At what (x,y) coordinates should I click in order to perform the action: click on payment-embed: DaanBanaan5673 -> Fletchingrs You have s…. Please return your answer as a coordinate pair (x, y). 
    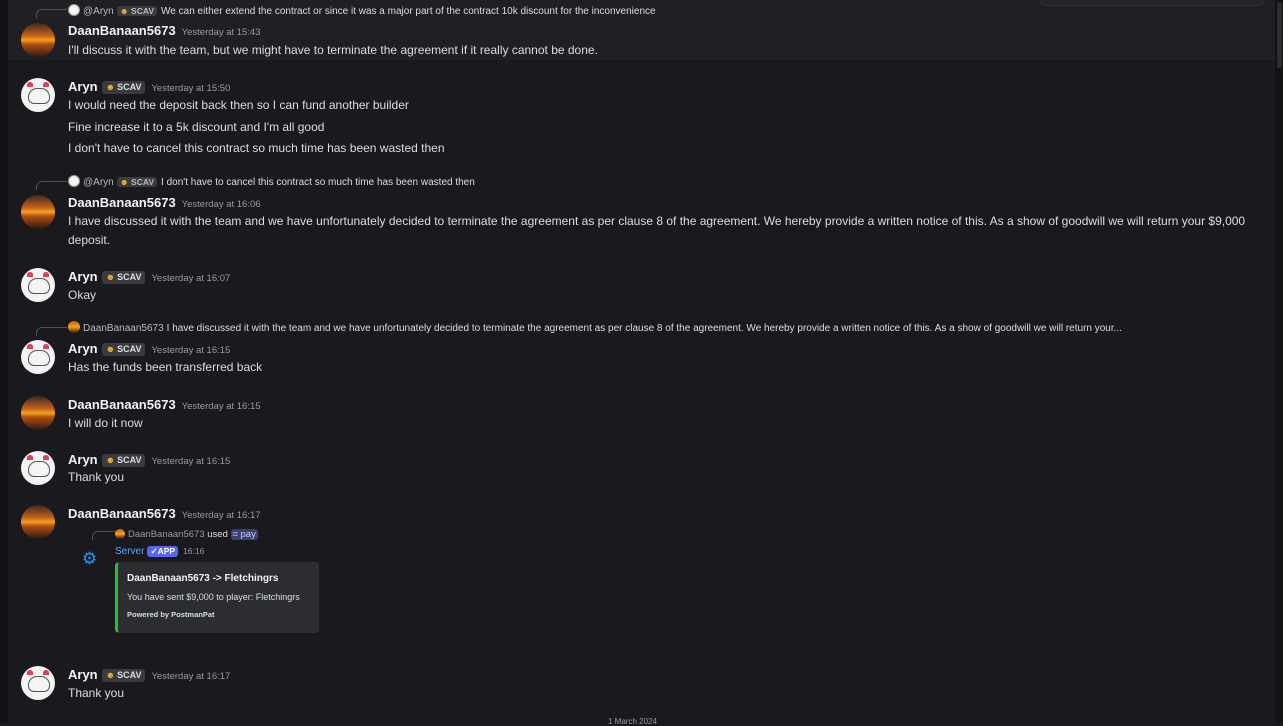
    Looking at the image, I should click on (217, 597).